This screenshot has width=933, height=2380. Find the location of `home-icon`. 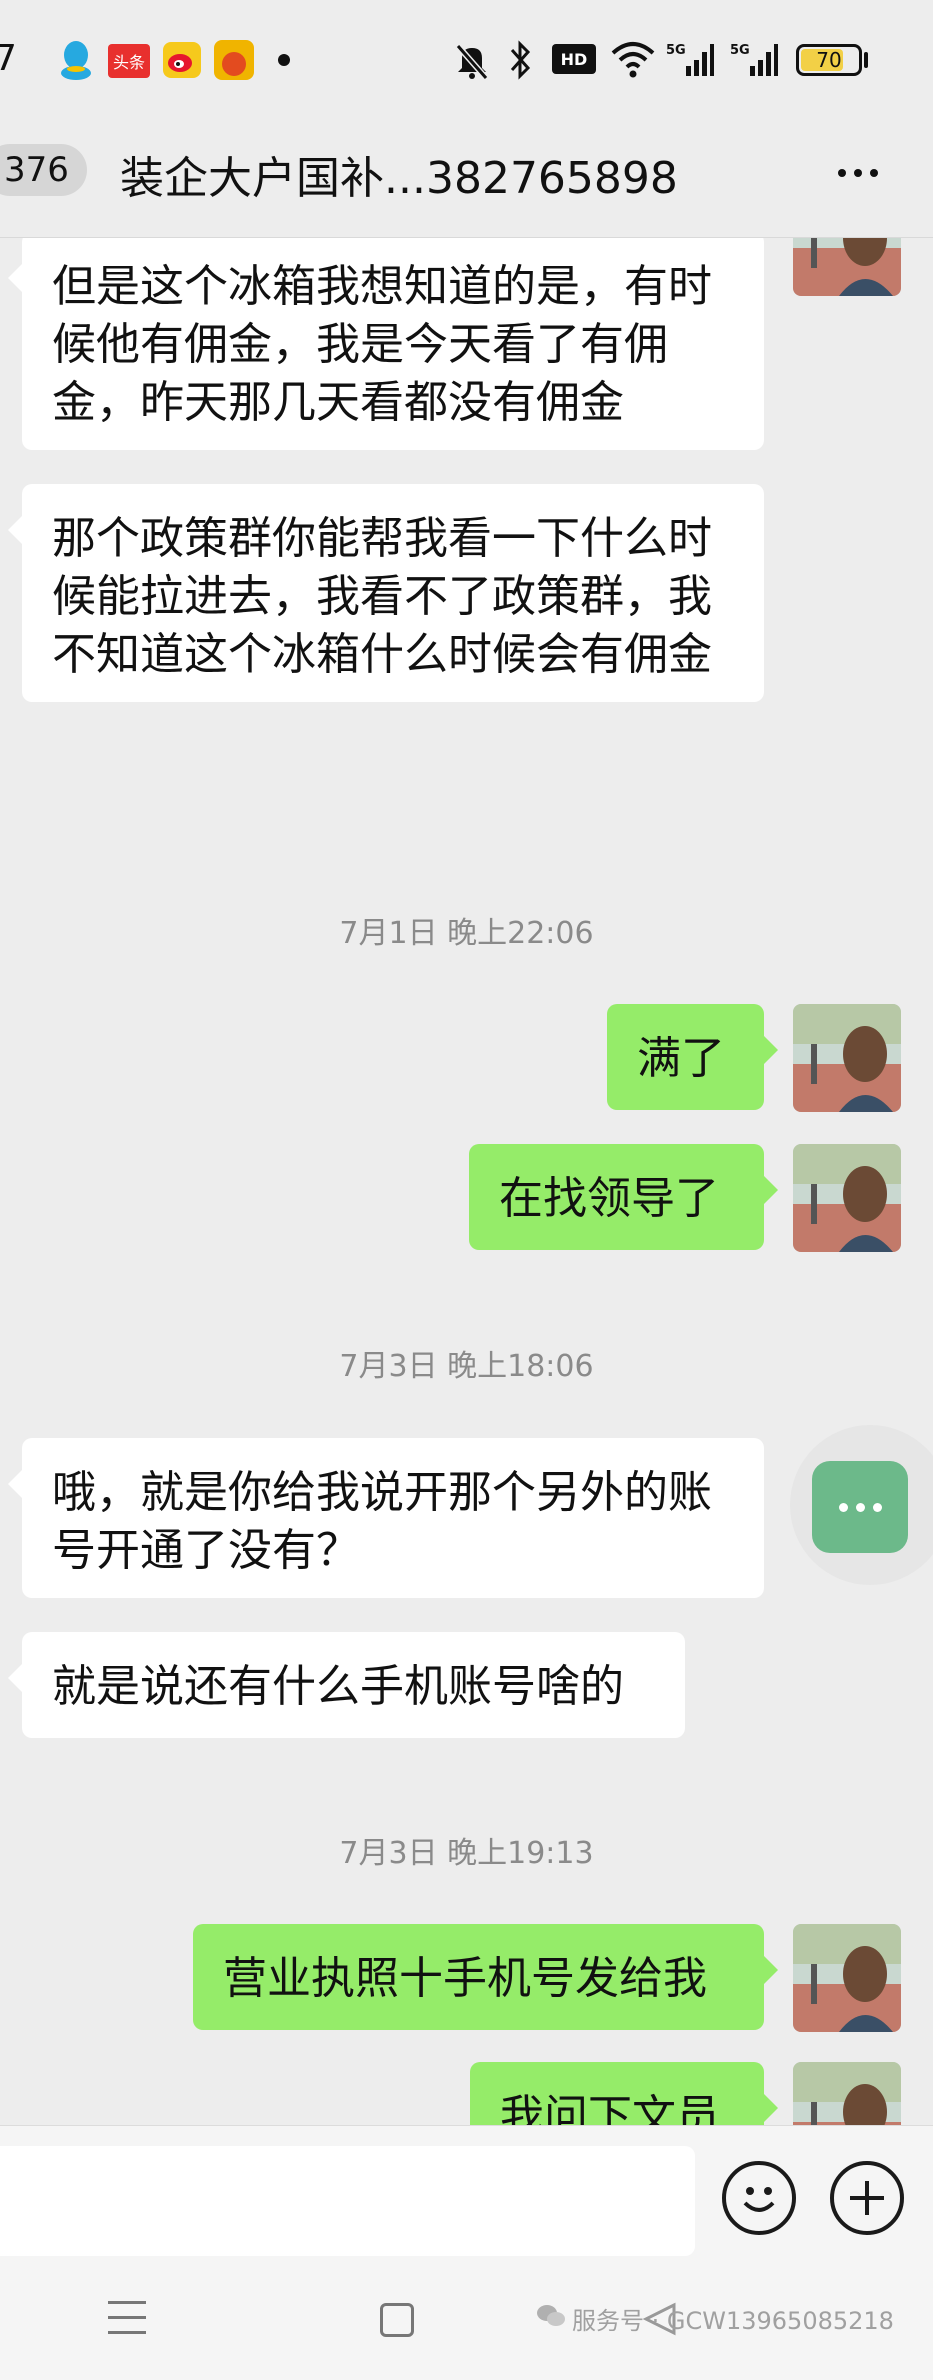

home-icon is located at coordinates (397, 2320).